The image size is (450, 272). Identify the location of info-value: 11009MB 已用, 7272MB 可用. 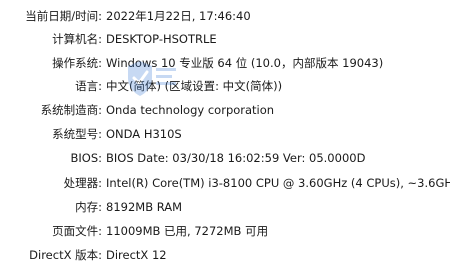
(187, 231).